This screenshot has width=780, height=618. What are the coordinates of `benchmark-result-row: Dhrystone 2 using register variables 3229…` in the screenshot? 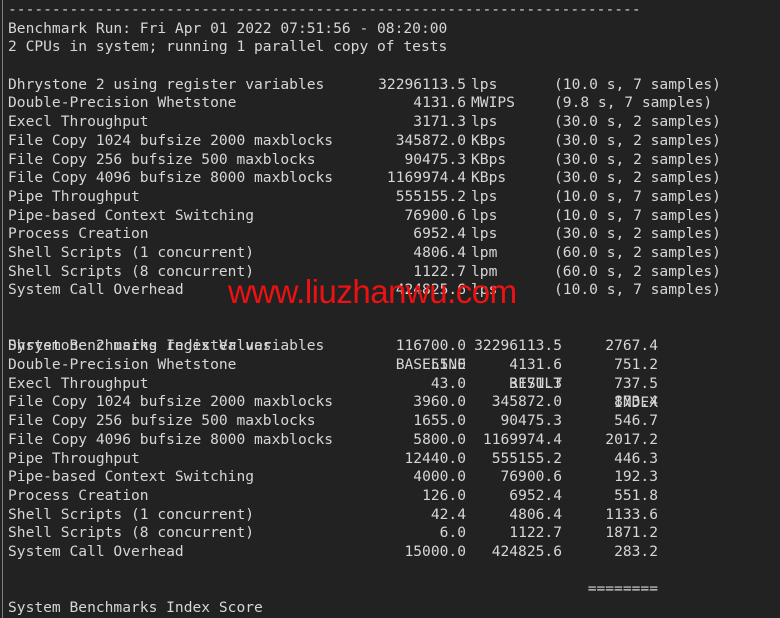 It's located at (390, 85).